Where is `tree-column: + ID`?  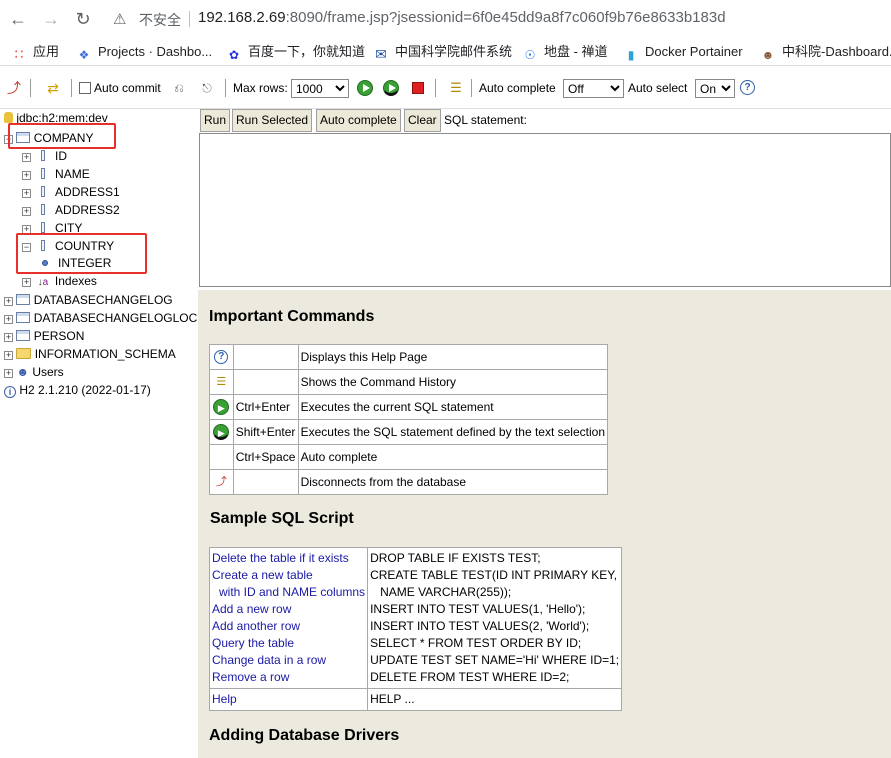 tree-column: + ID is located at coordinates (44, 156).